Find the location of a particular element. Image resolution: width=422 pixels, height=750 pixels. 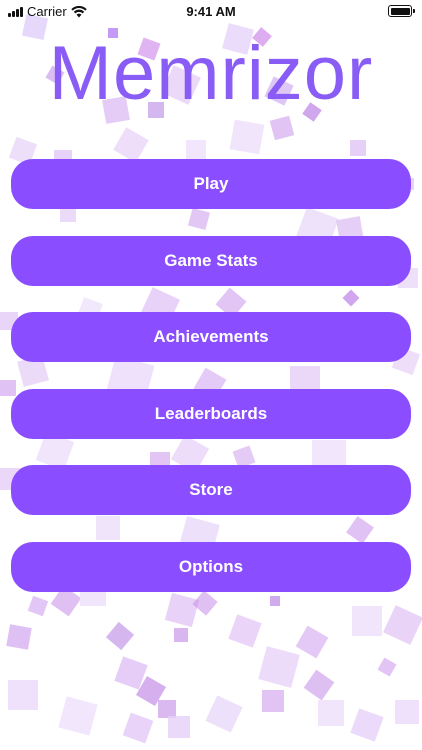

status-bar: Carrier 9:41 AM is located at coordinates (211, 12).